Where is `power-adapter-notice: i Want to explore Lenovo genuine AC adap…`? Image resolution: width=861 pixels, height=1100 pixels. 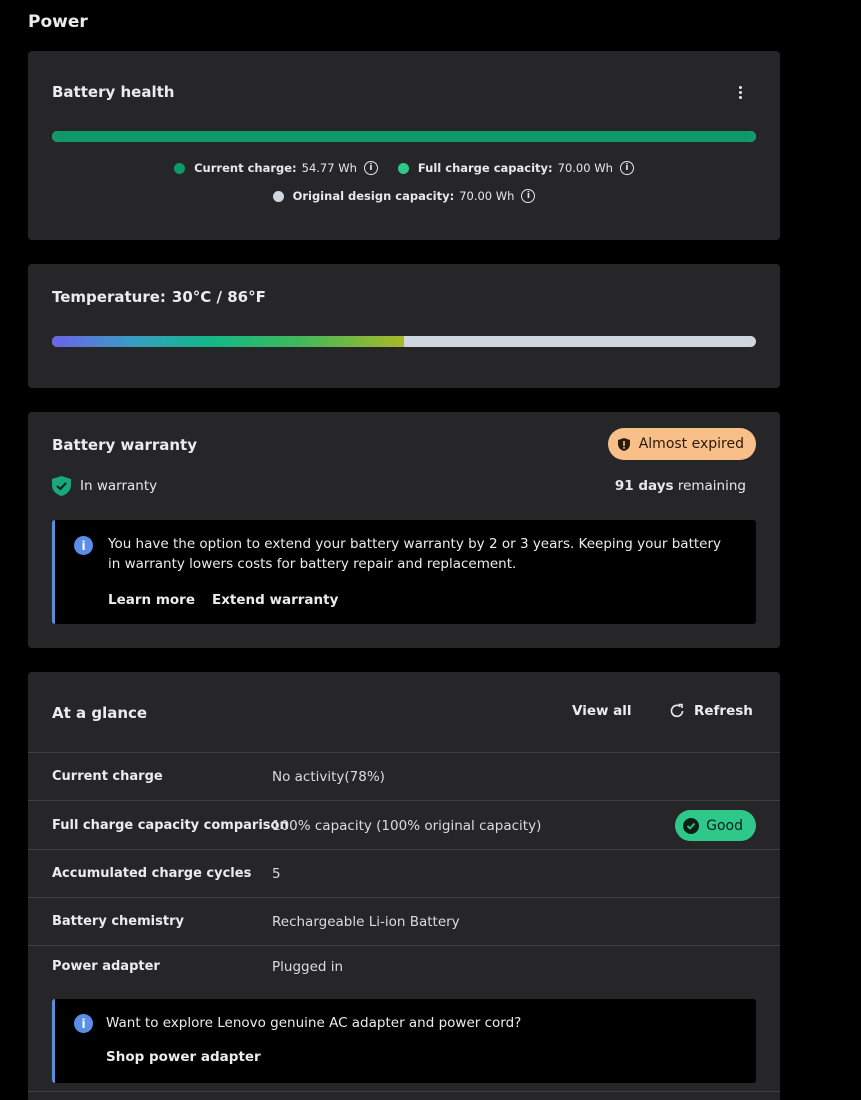
power-adapter-notice: i Want to explore Lenovo genuine AC adap… is located at coordinates (404, 1041).